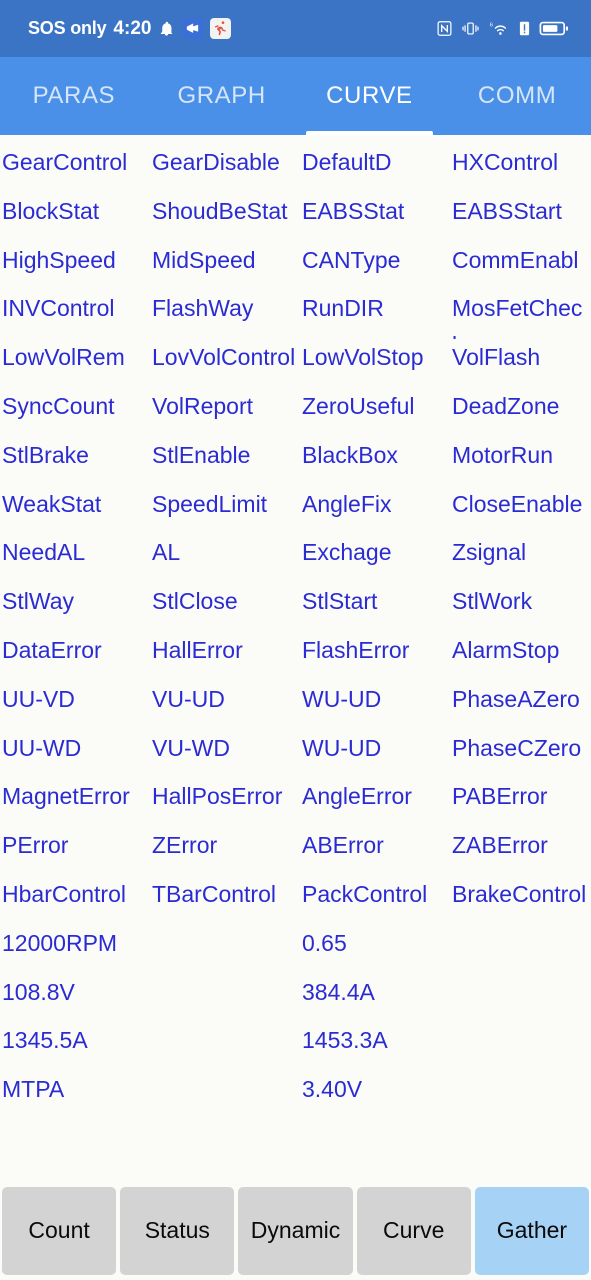 The image size is (591, 1280). Describe the element at coordinates (295, 1230) in the screenshot. I see `button-dynamic: Dynamic` at that location.